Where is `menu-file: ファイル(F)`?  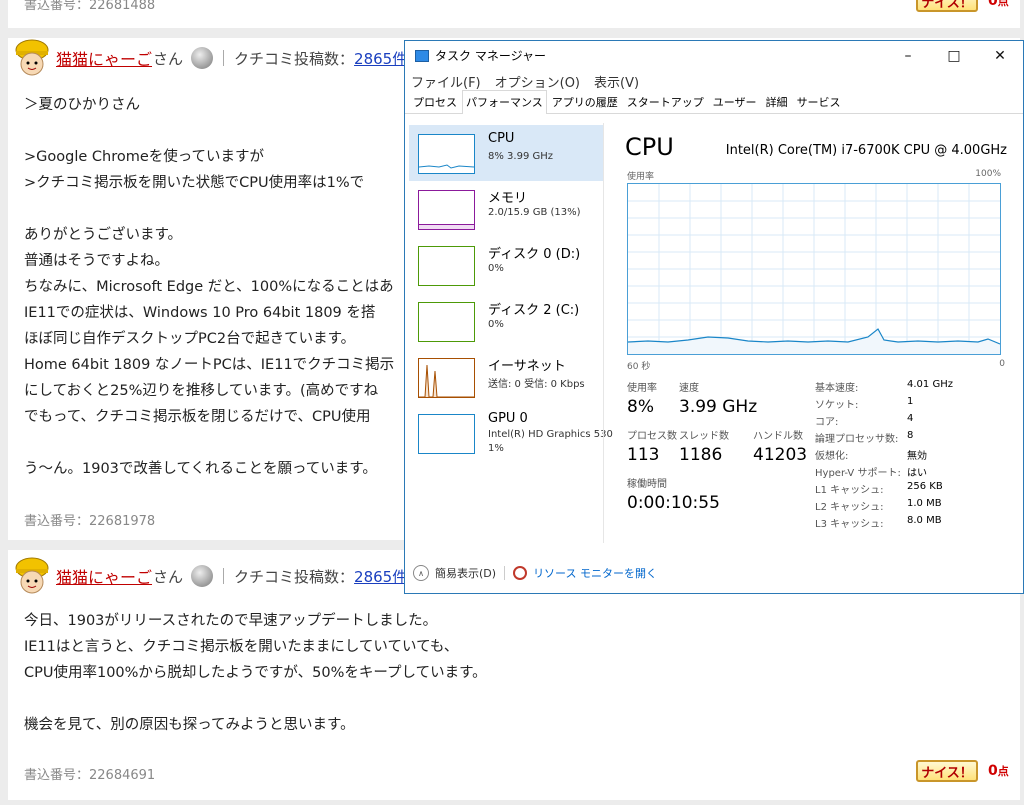
menu-file: ファイル(F) is located at coordinates (446, 81).